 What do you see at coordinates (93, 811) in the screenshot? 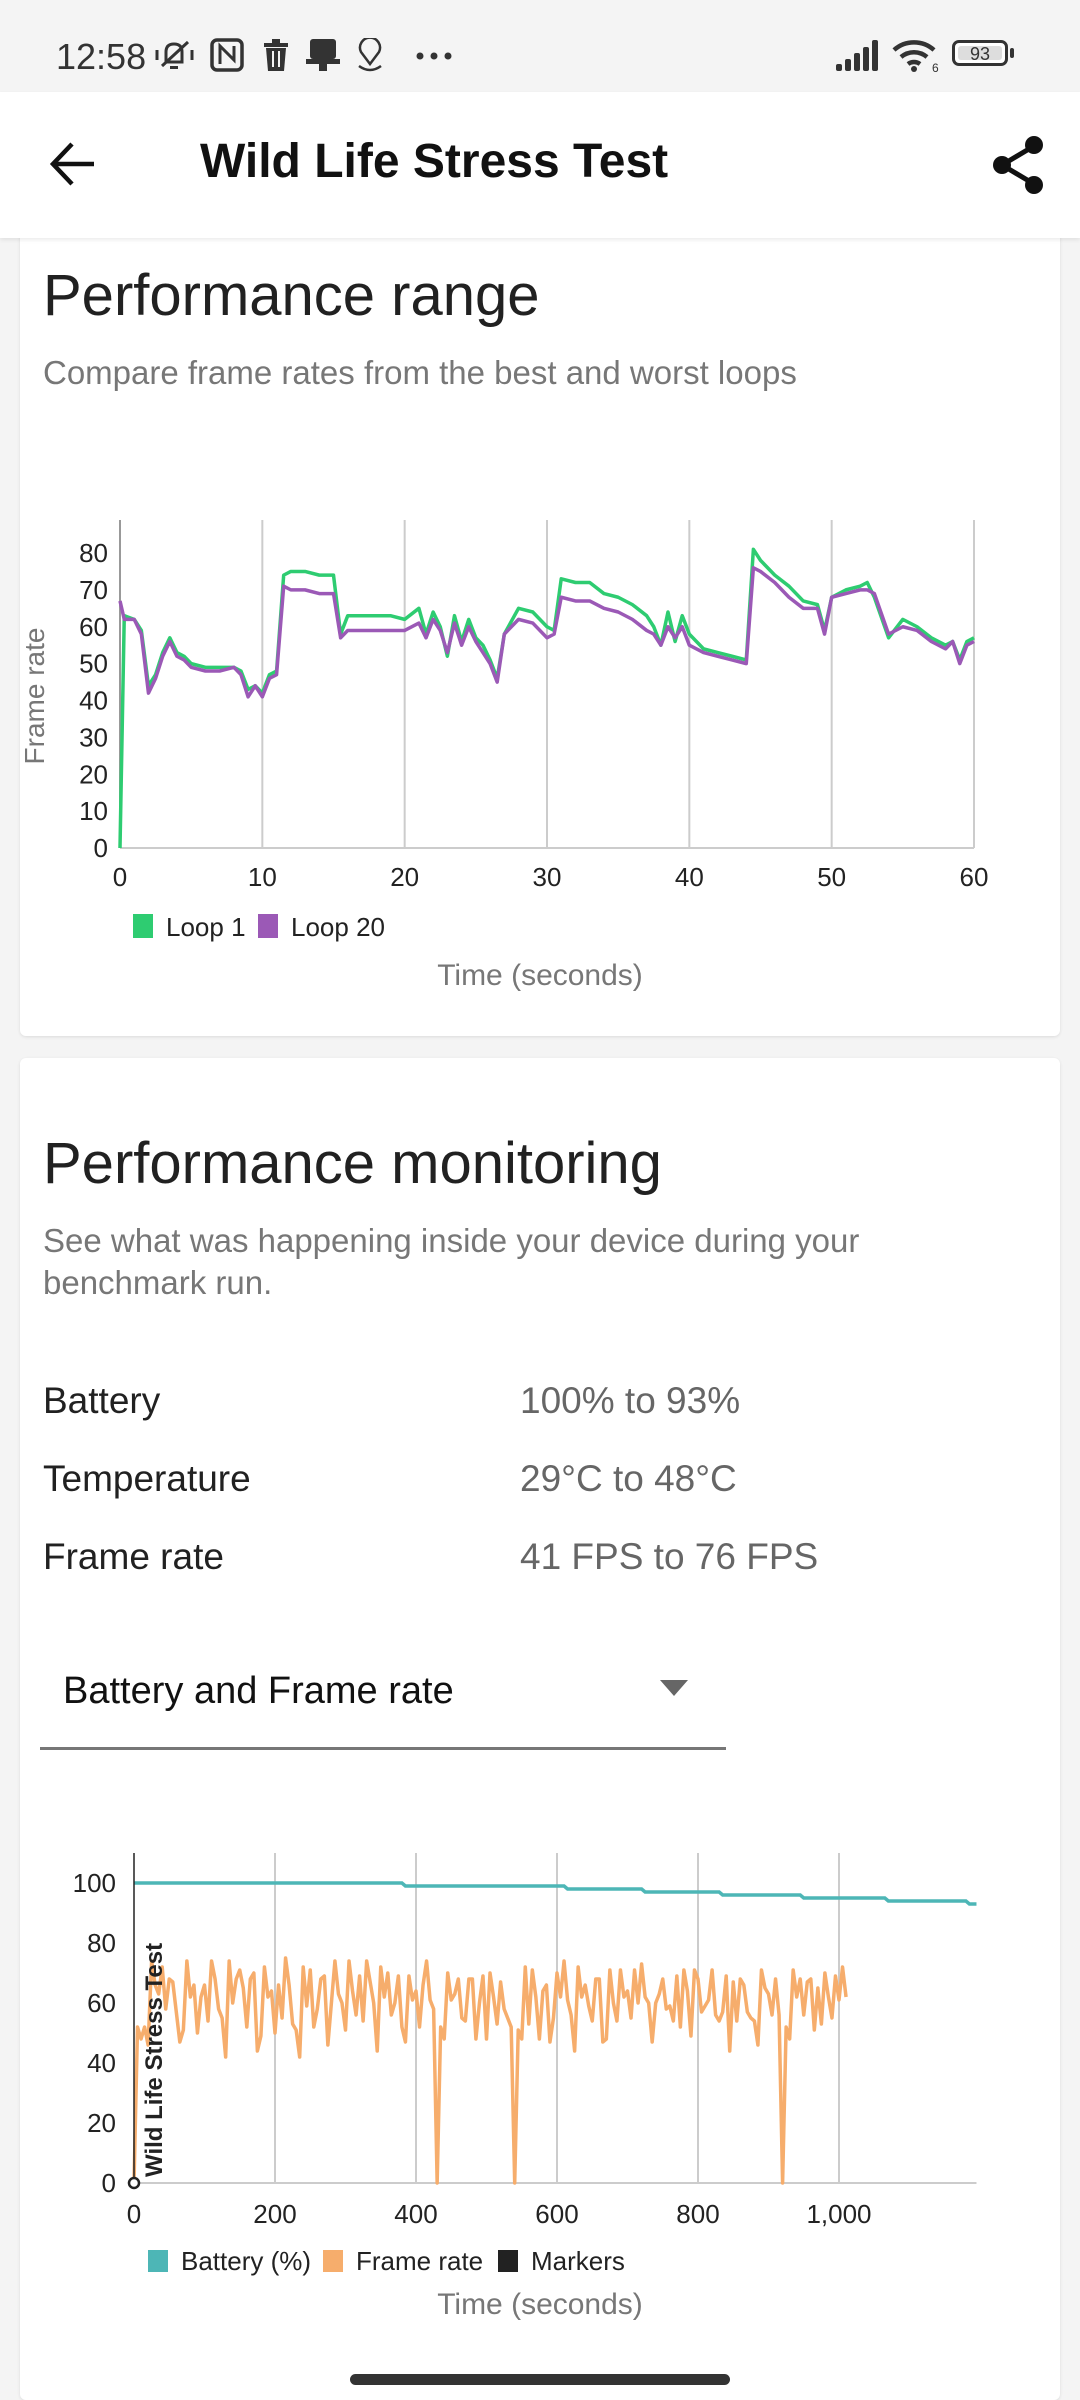
I see `chart1-ytick-label: 10` at bounding box center [93, 811].